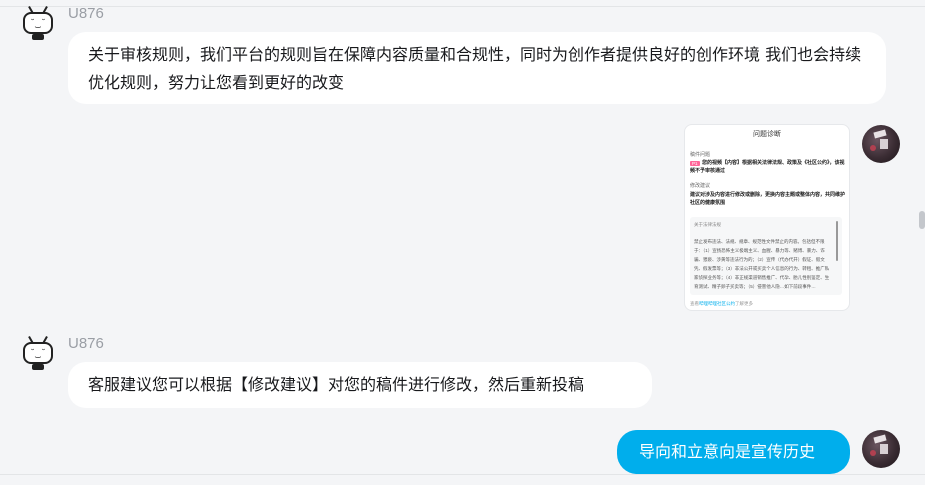 Image resolution: width=925 pixels, height=485 pixels. Describe the element at coordinates (700, 186) in the screenshot. I see `image-suggestion-label: 修改建议` at that location.